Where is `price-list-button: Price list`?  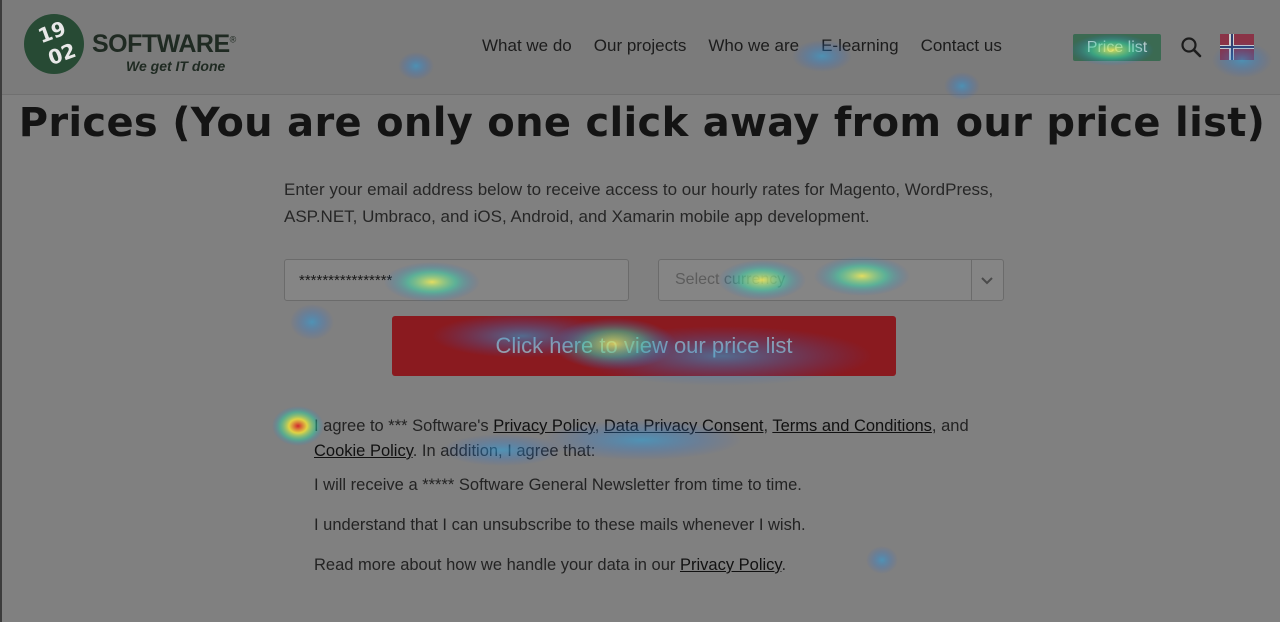
price-list-button: Price list is located at coordinates (1117, 47).